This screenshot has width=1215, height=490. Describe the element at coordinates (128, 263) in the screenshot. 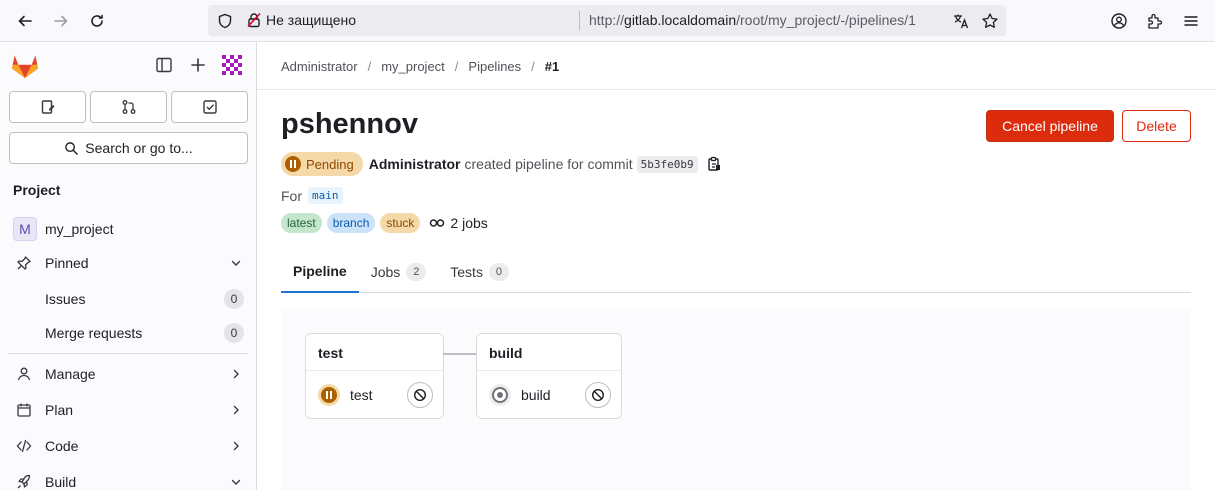

I see `sidebar-item-pinned: Pinned` at that location.